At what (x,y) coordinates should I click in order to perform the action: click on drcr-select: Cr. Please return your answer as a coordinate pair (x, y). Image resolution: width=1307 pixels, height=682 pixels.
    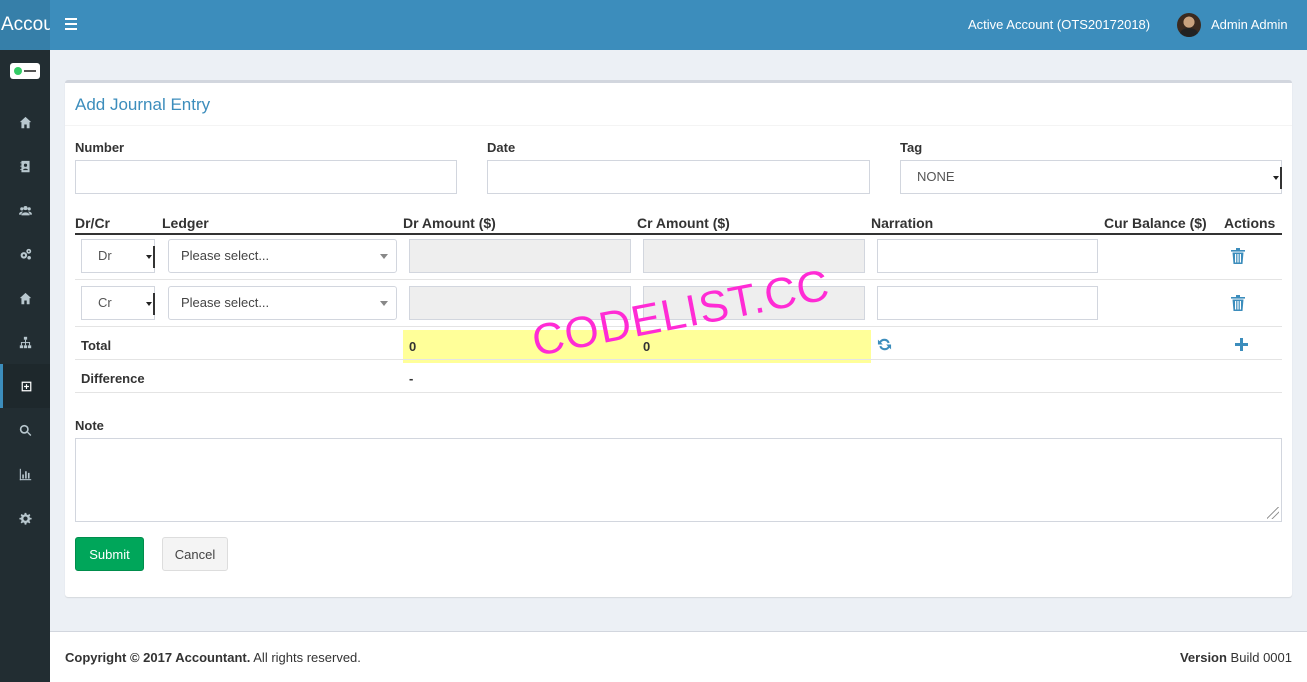
    Looking at the image, I should click on (118, 303).